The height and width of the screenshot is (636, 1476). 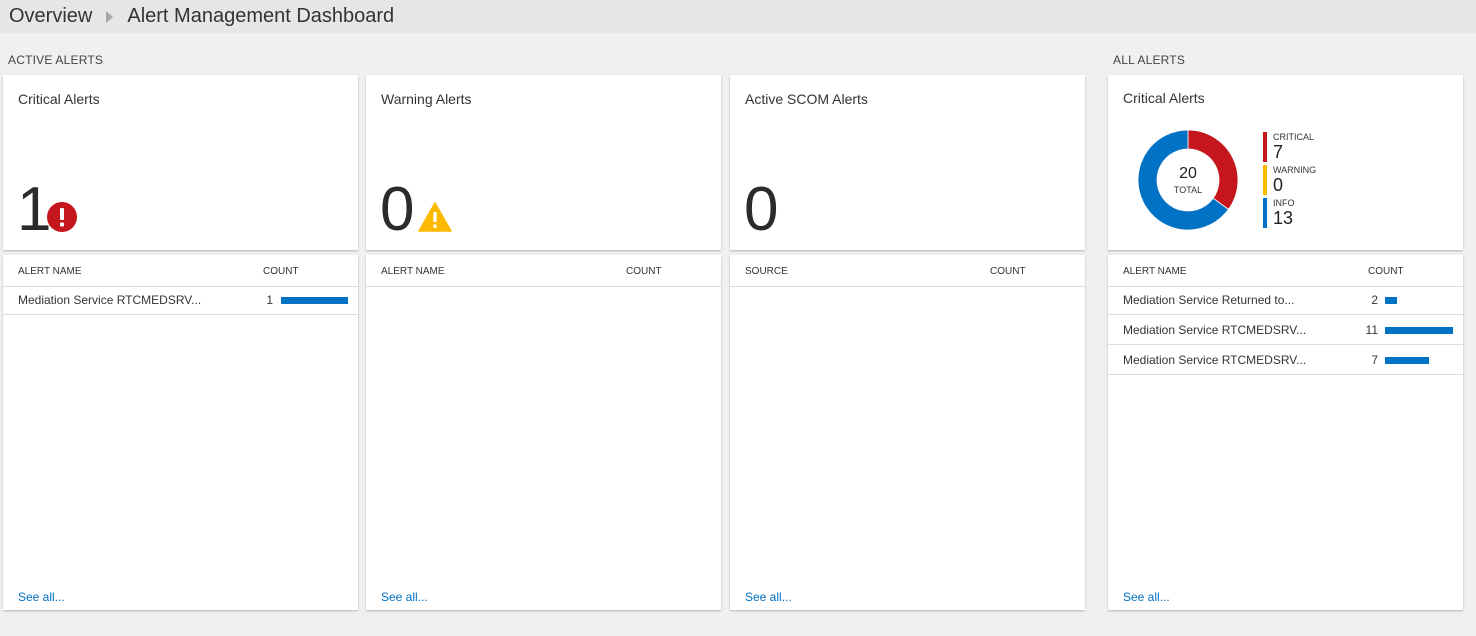 What do you see at coordinates (1278, 185) in the screenshot?
I see `legend-warning-value: 0` at bounding box center [1278, 185].